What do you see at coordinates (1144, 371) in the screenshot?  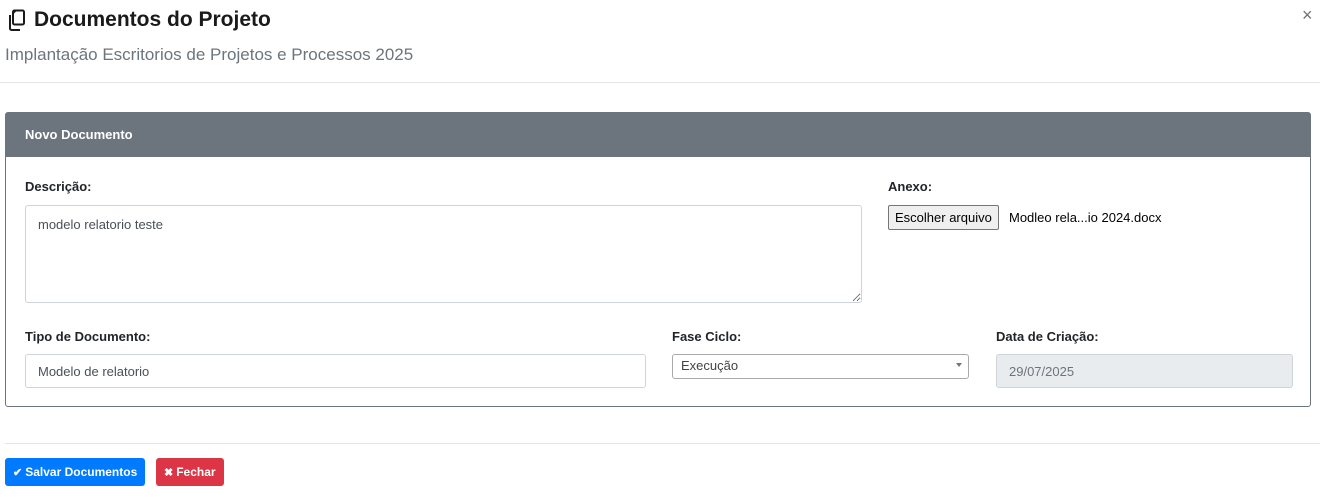 I see `data-criacao-input` at bounding box center [1144, 371].